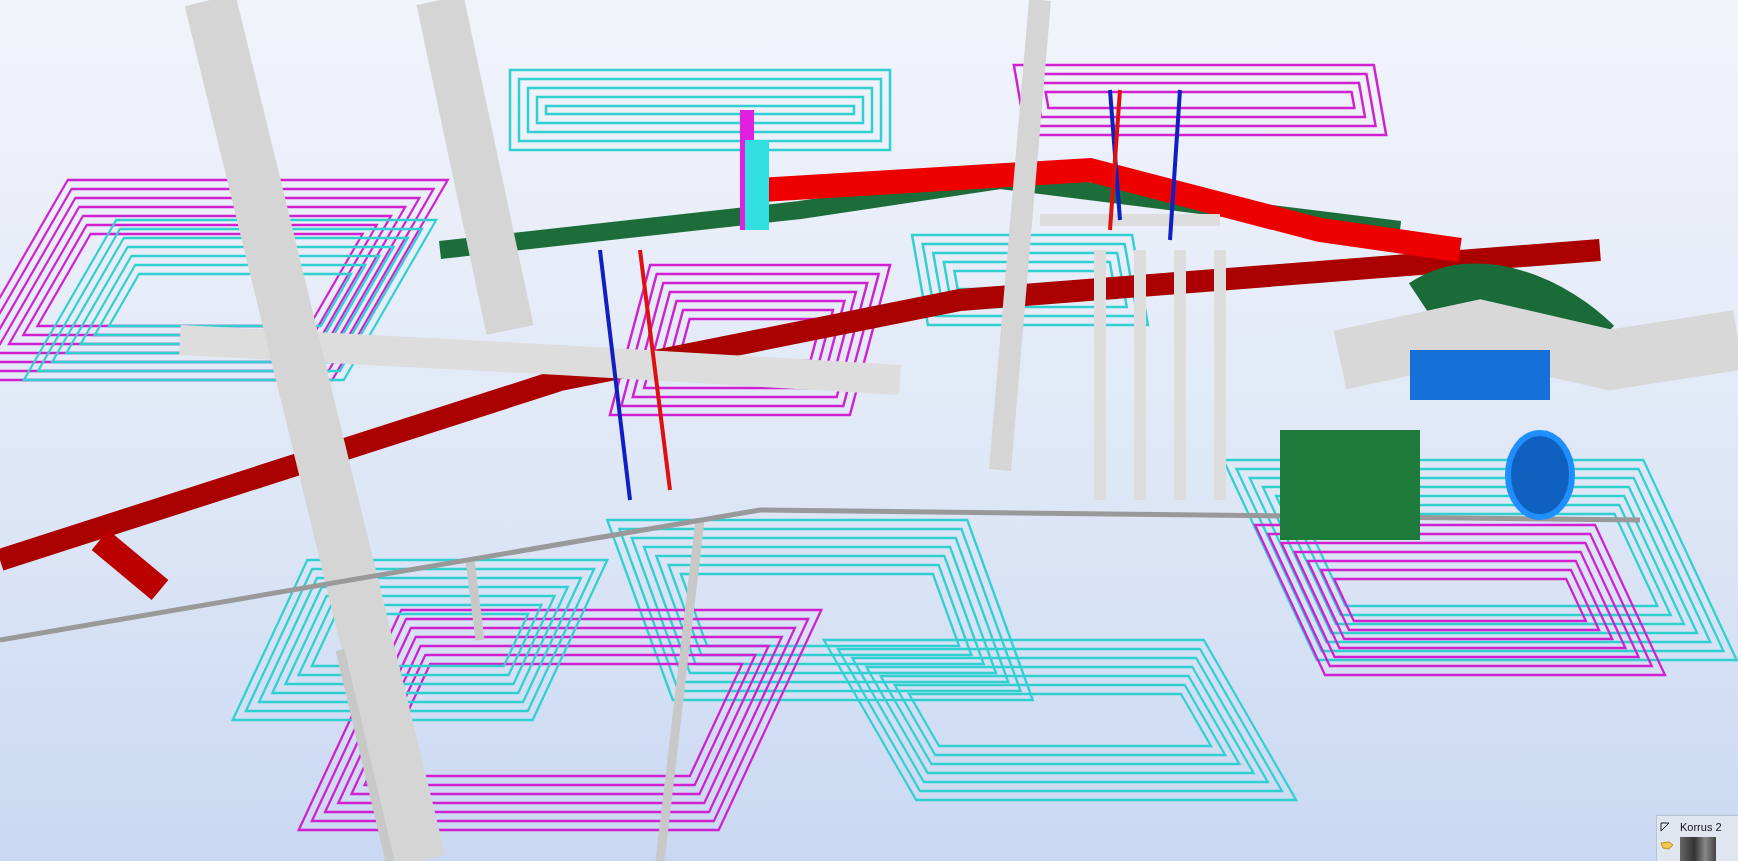 The width and height of the screenshot is (1738, 861). I want to click on thumbnail-image, so click(1698, 849).